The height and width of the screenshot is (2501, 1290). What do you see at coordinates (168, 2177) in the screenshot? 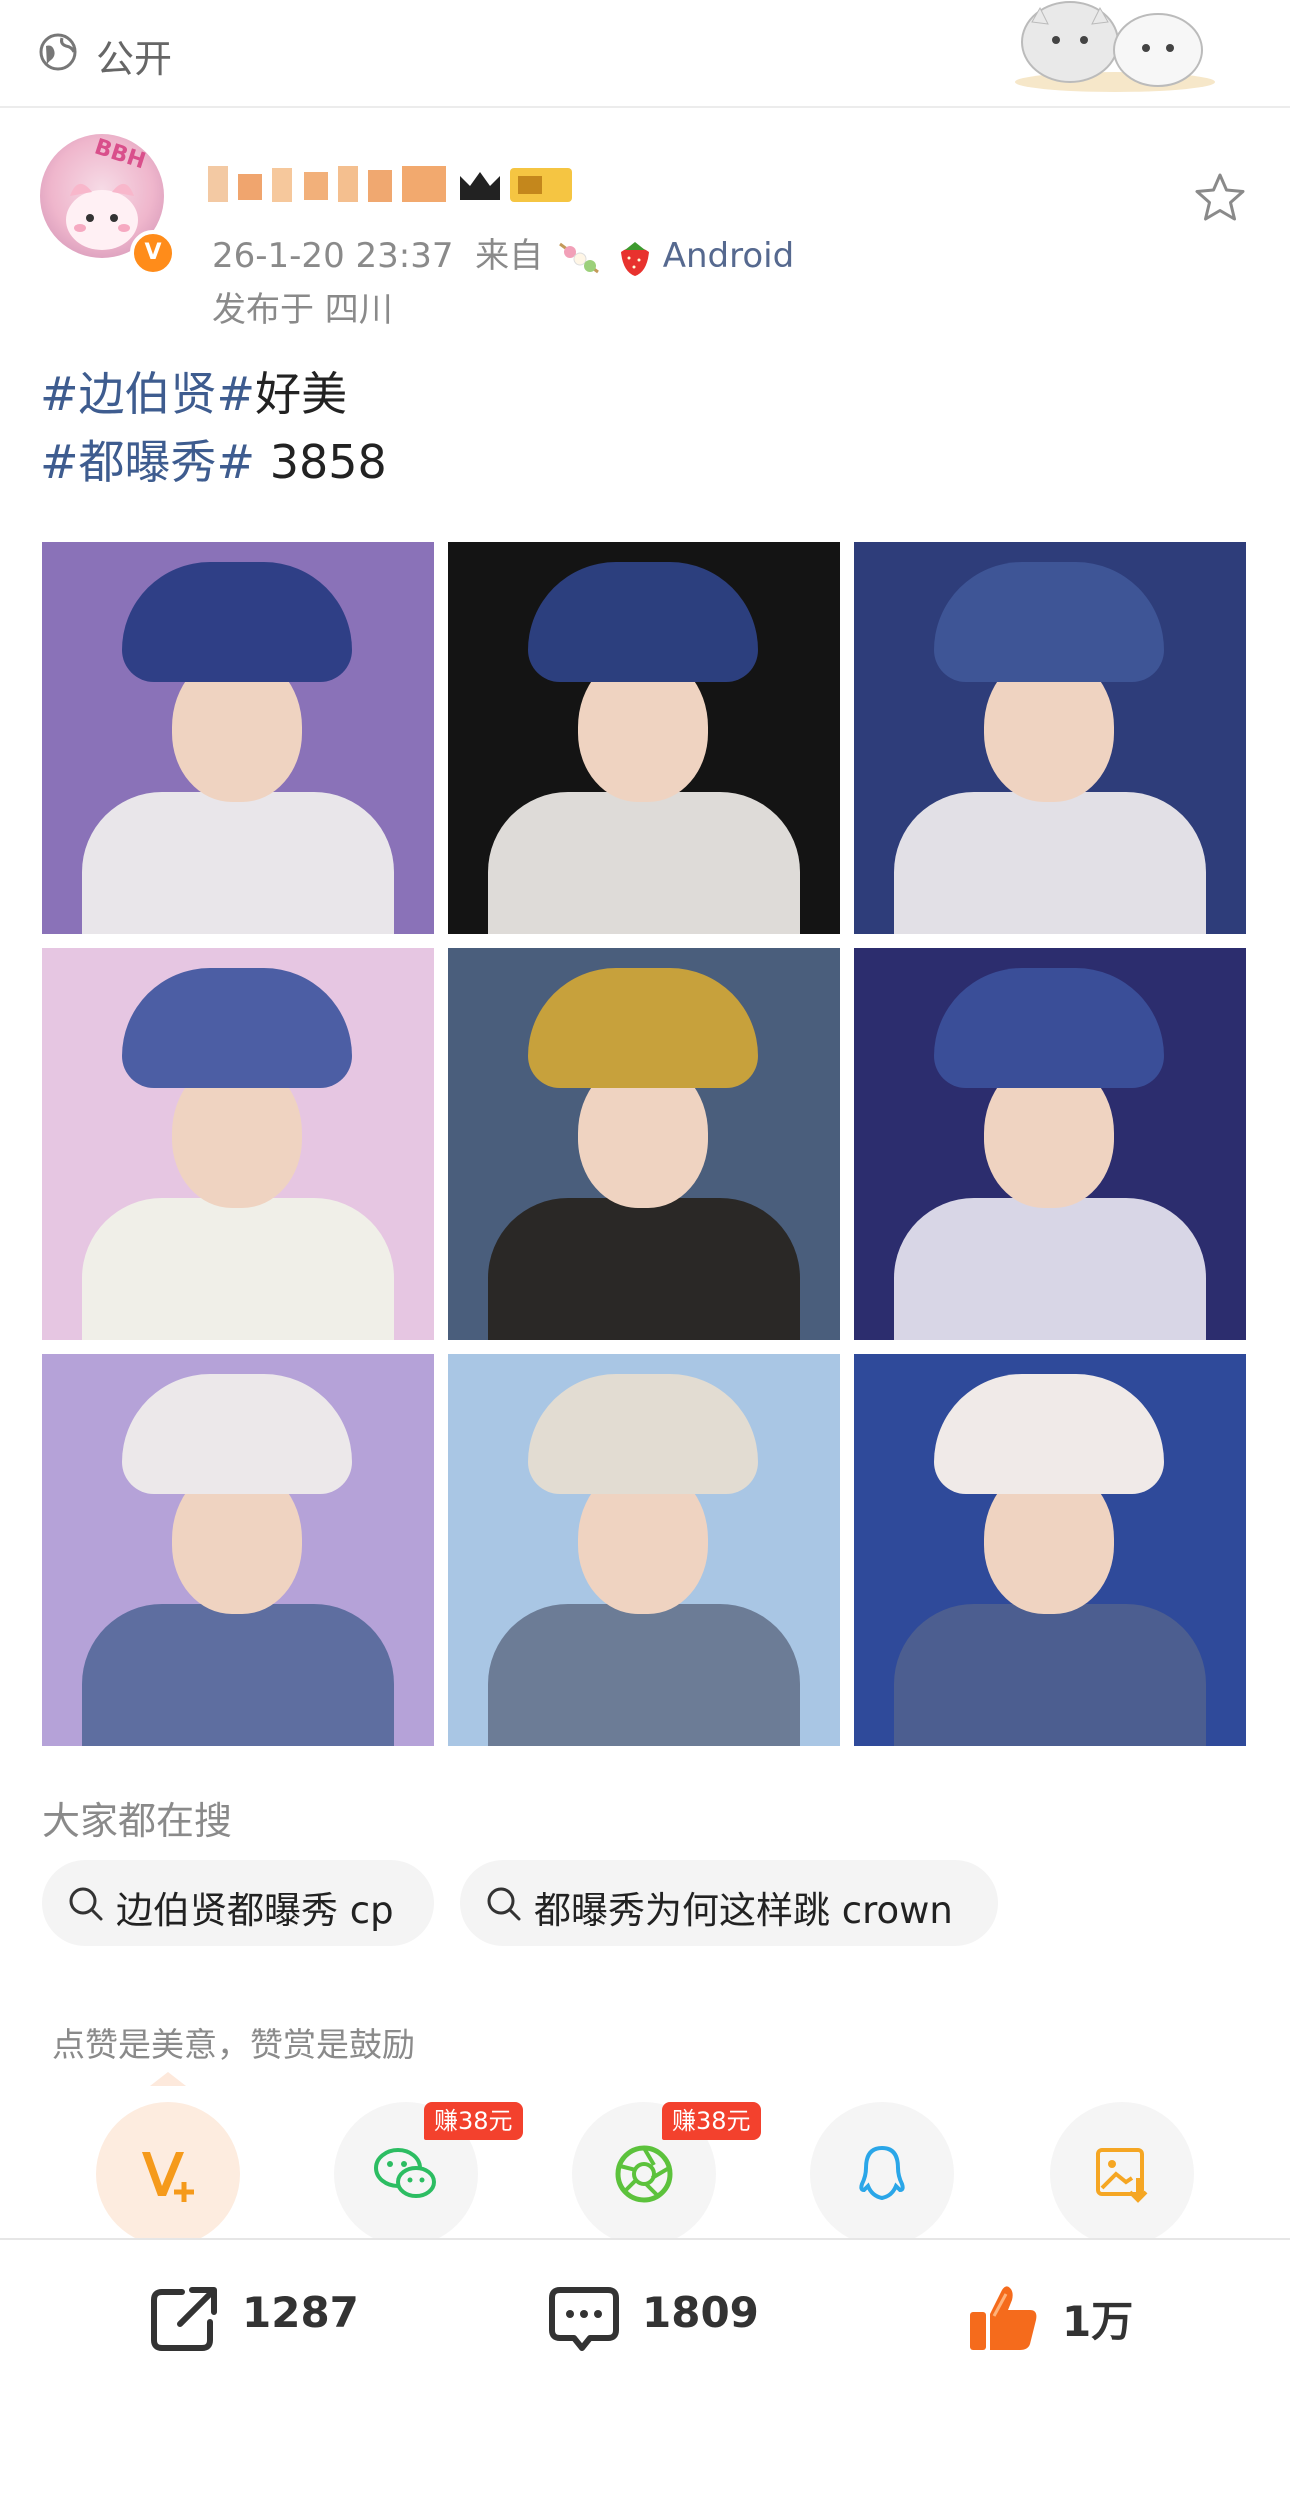
I see `vplus-icon` at bounding box center [168, 2177].